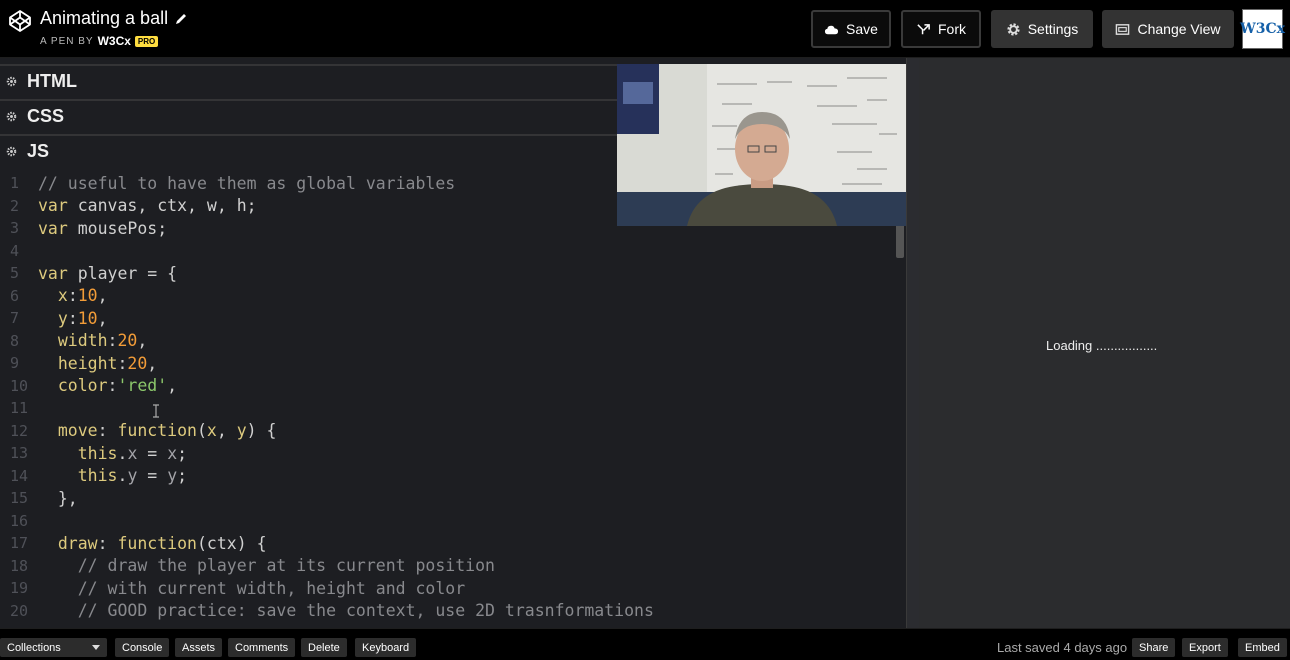 Image resolution: width=1290 pixels, height=660 pixels. I want to click on code-token: 10, so click(87, 295).